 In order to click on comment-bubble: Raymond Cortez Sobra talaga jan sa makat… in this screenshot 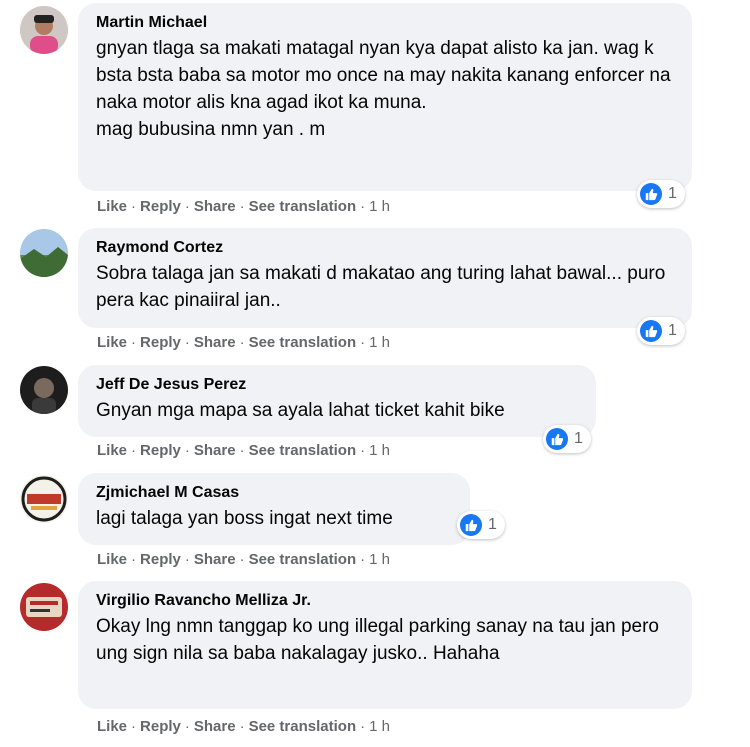, I will do `click(385, 278)`.